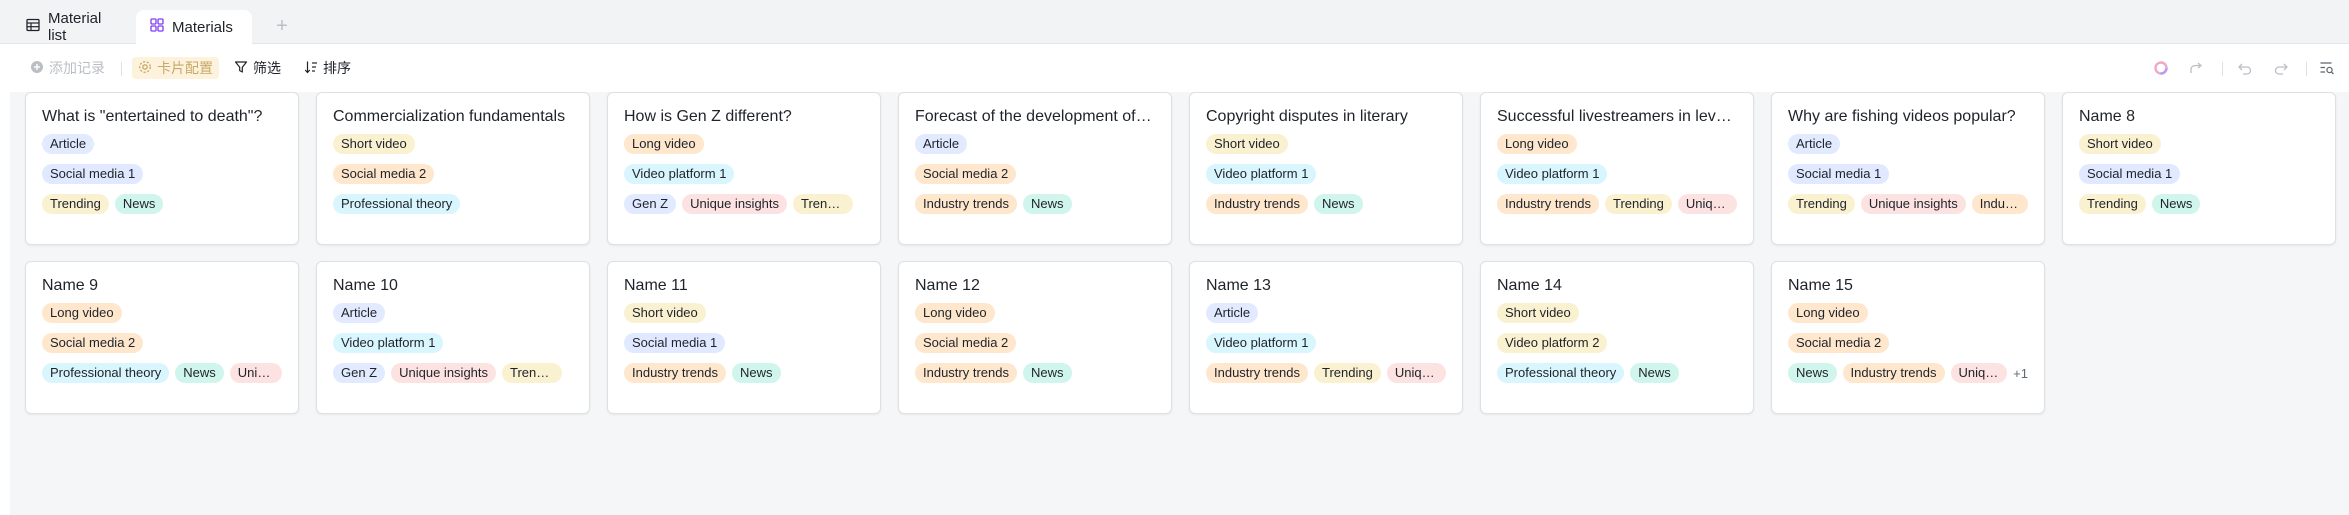  What do you see at coordinates (202, 27) in the screenshot?
I see `tab-label: Materials` at bounding box center [202, 27].